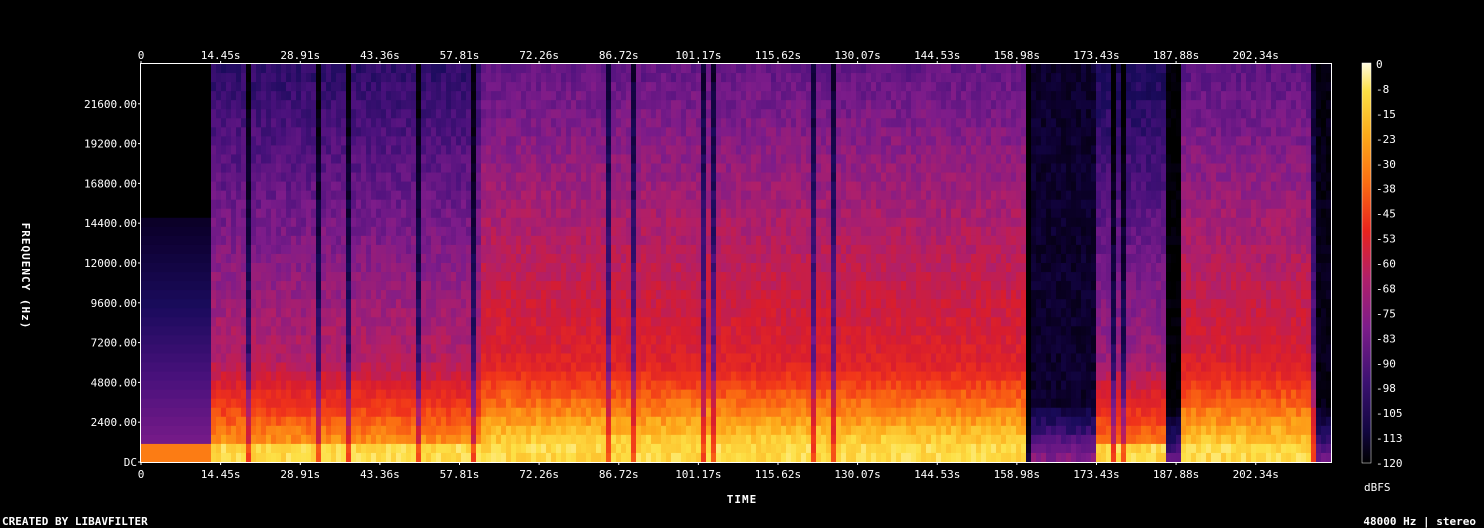 Image resolution: width=1484 pixels, height=528 pixels. Describe the element at coordinates (454, 263) in the screenshot. I see `heatmap-column` at that location.